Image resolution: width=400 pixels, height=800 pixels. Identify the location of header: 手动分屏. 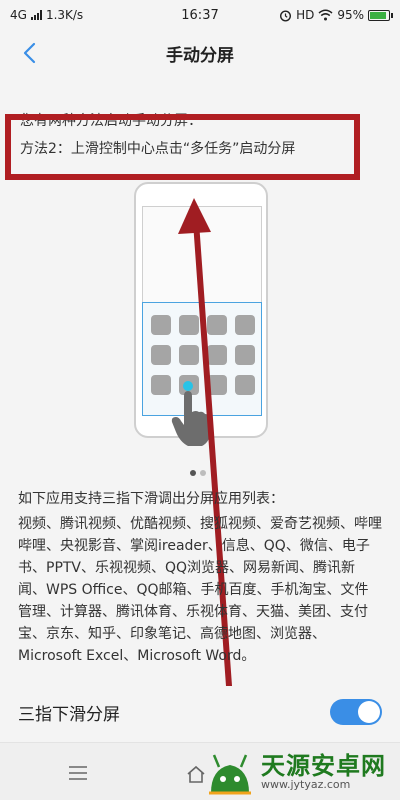
(200, 53).